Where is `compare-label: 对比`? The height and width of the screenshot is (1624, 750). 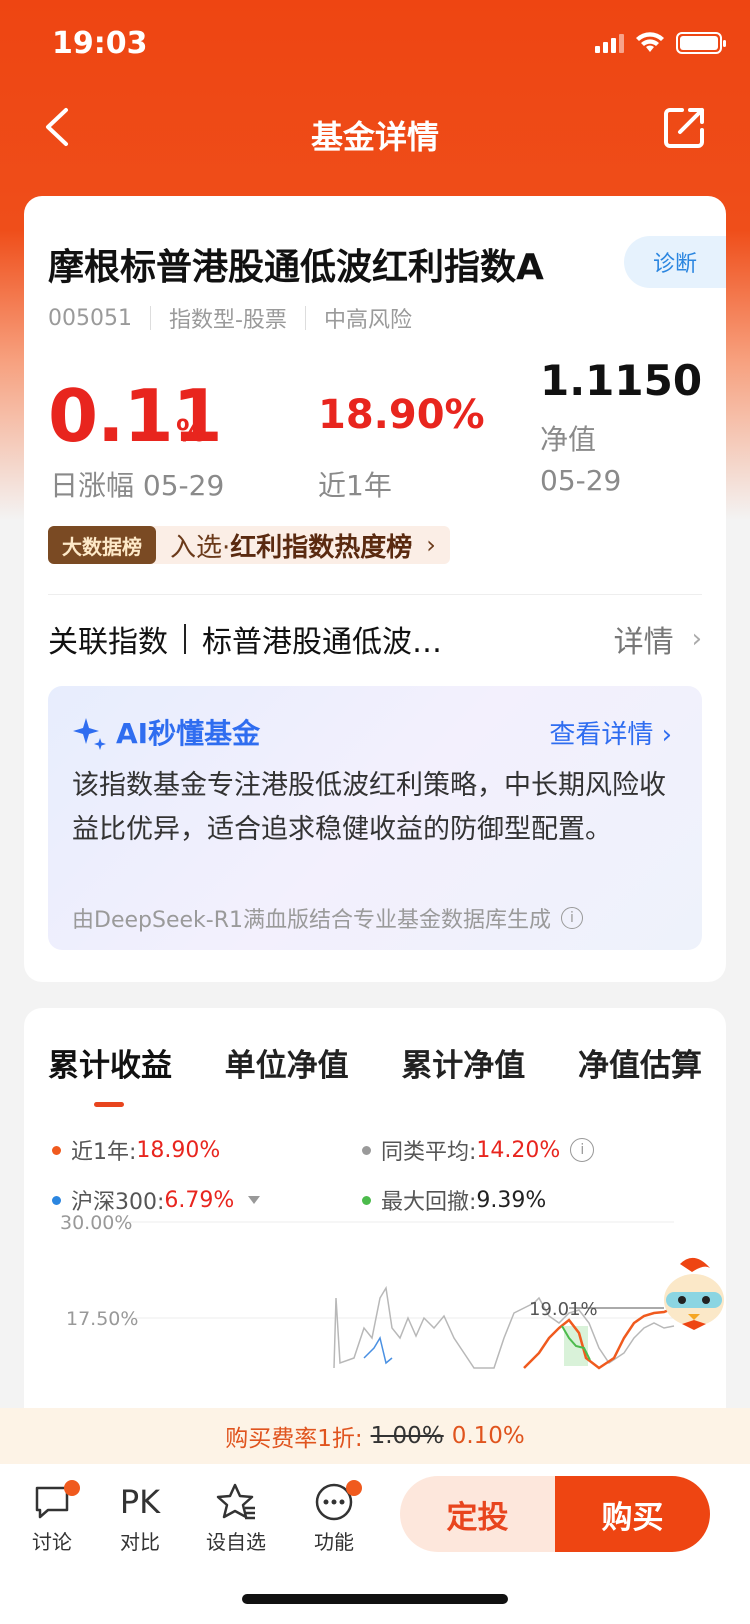
compare-label: 对比 is located at coordinates (140, 1542).